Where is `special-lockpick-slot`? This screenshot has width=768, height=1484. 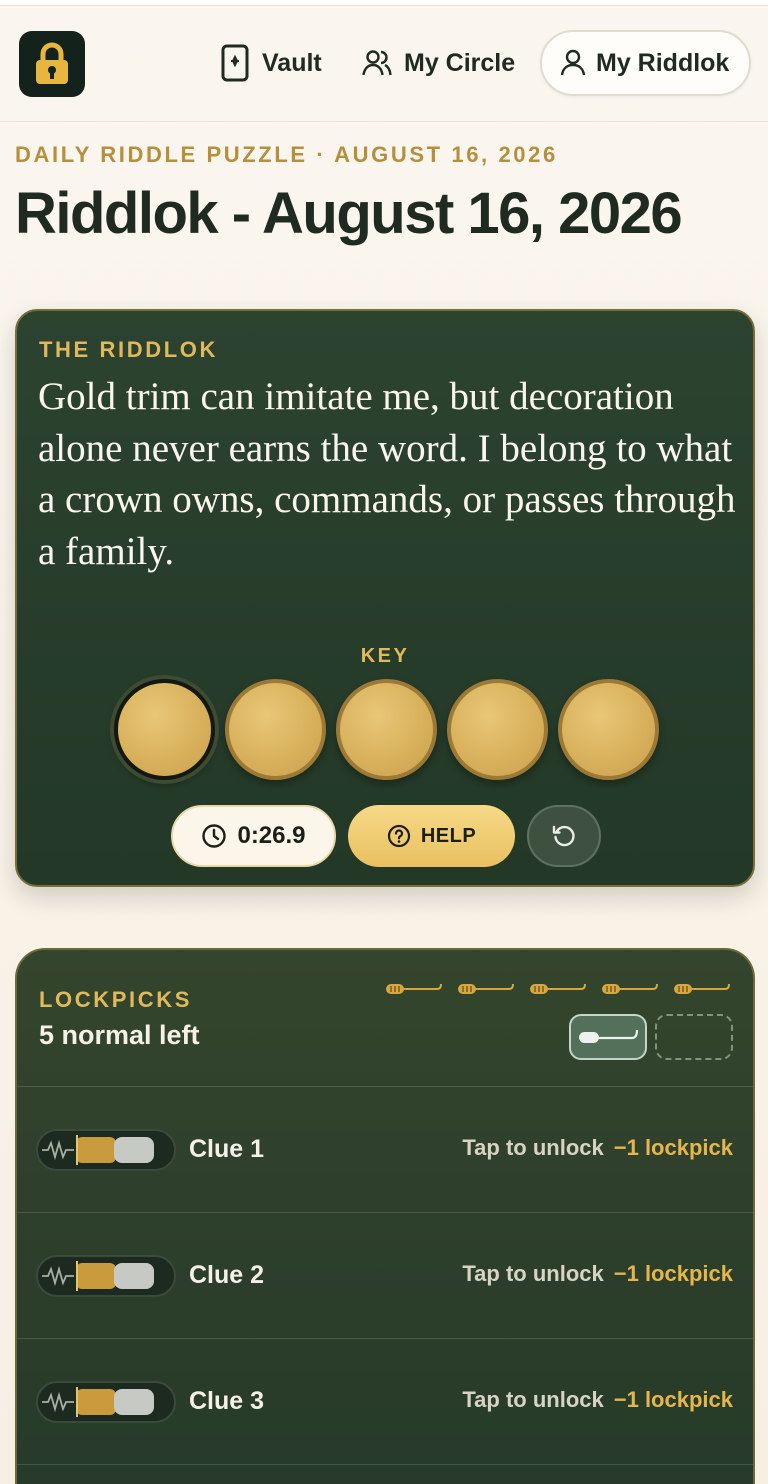 special-lockpick-slot is located at coordinates (608, 1037).